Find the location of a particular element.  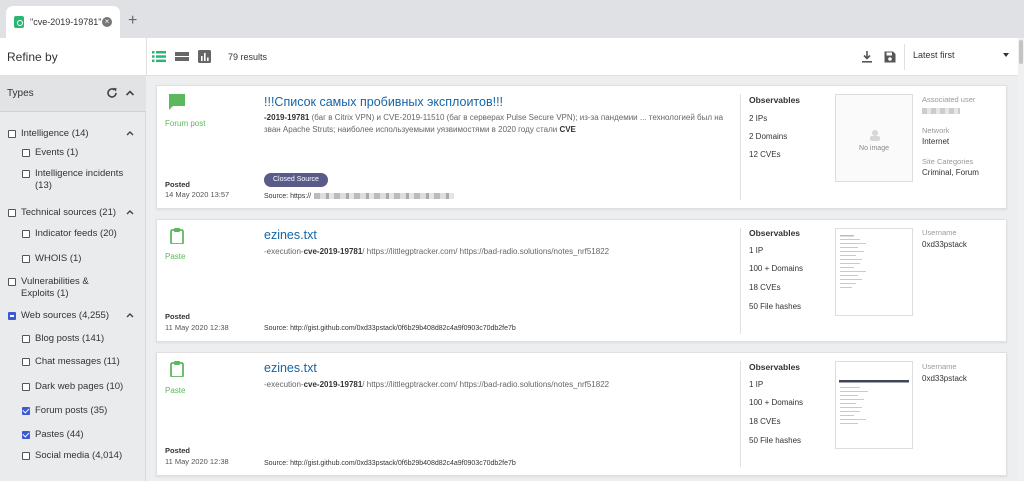

filter-group-technical-sources: Technical sources (21) is located at coordinates (64, 213).